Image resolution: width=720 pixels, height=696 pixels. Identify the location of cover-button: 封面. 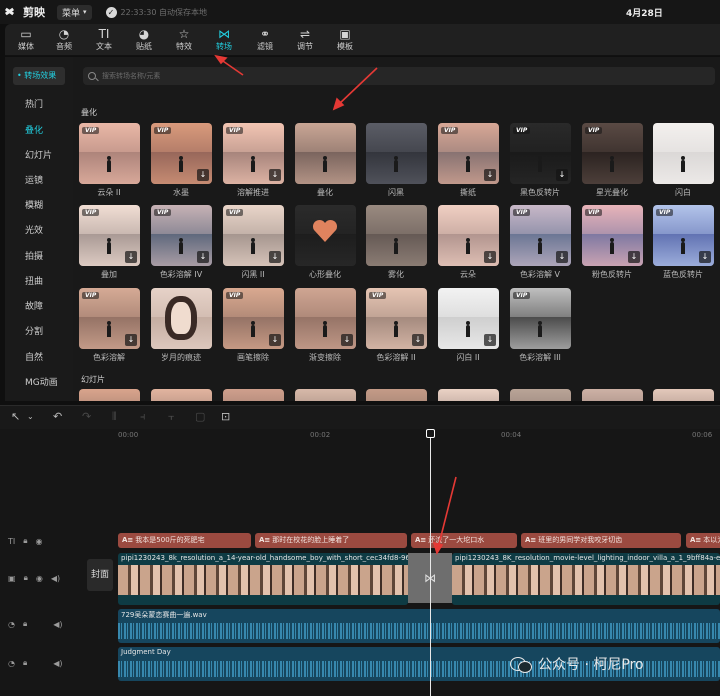
(100, 575).